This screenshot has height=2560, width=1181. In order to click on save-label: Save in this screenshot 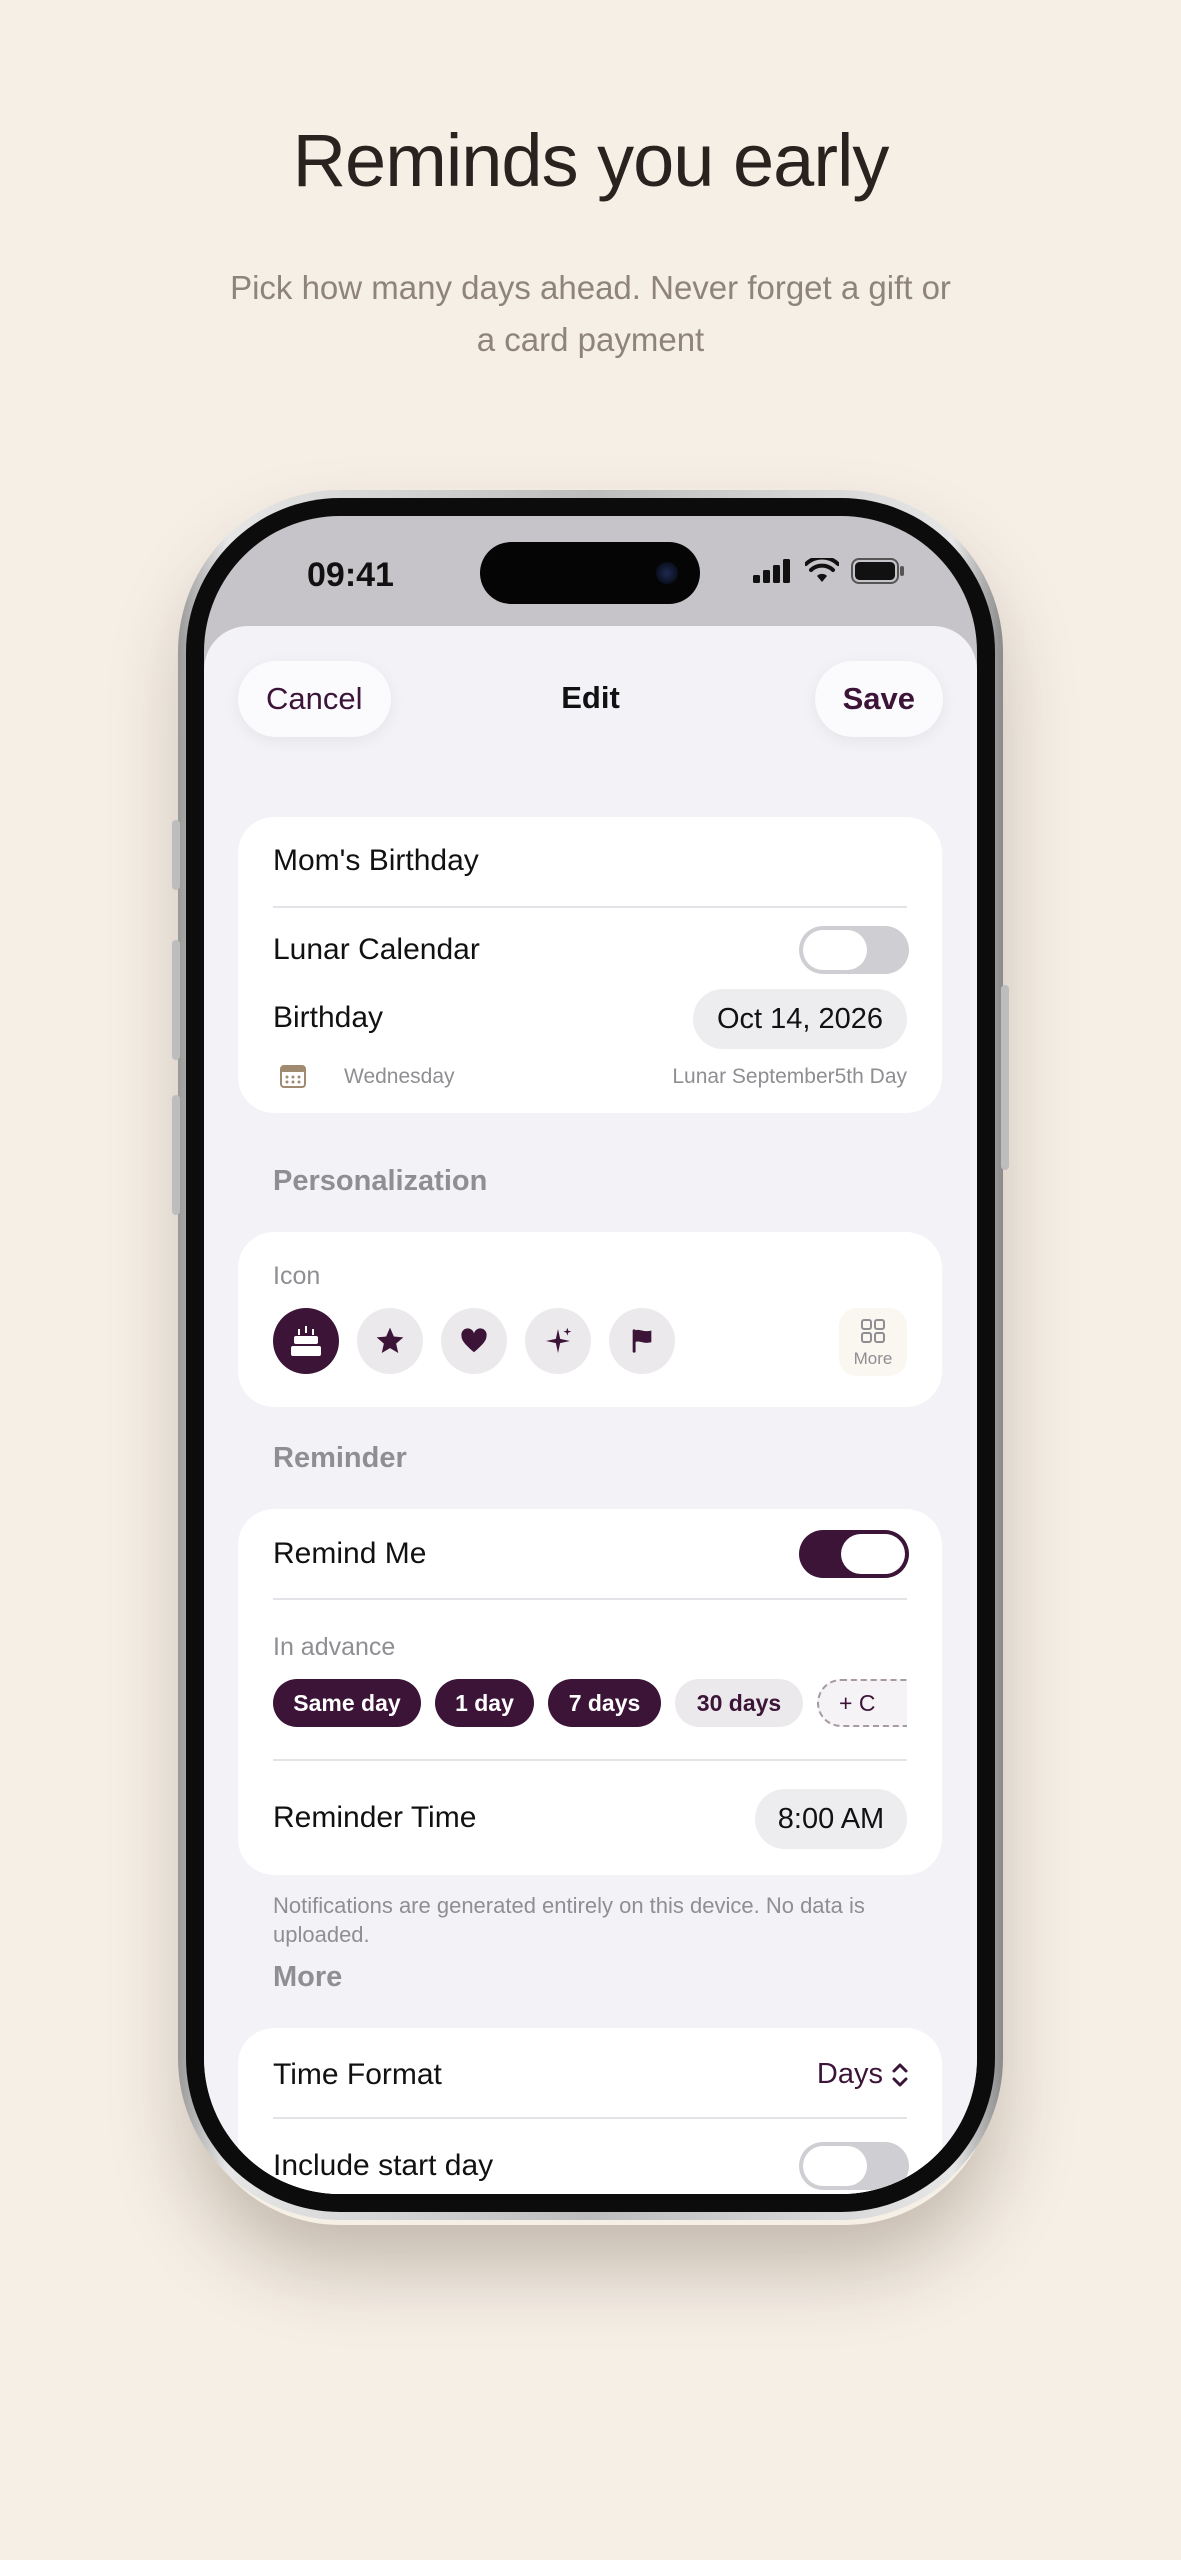, I will do `click(878, 698)`.